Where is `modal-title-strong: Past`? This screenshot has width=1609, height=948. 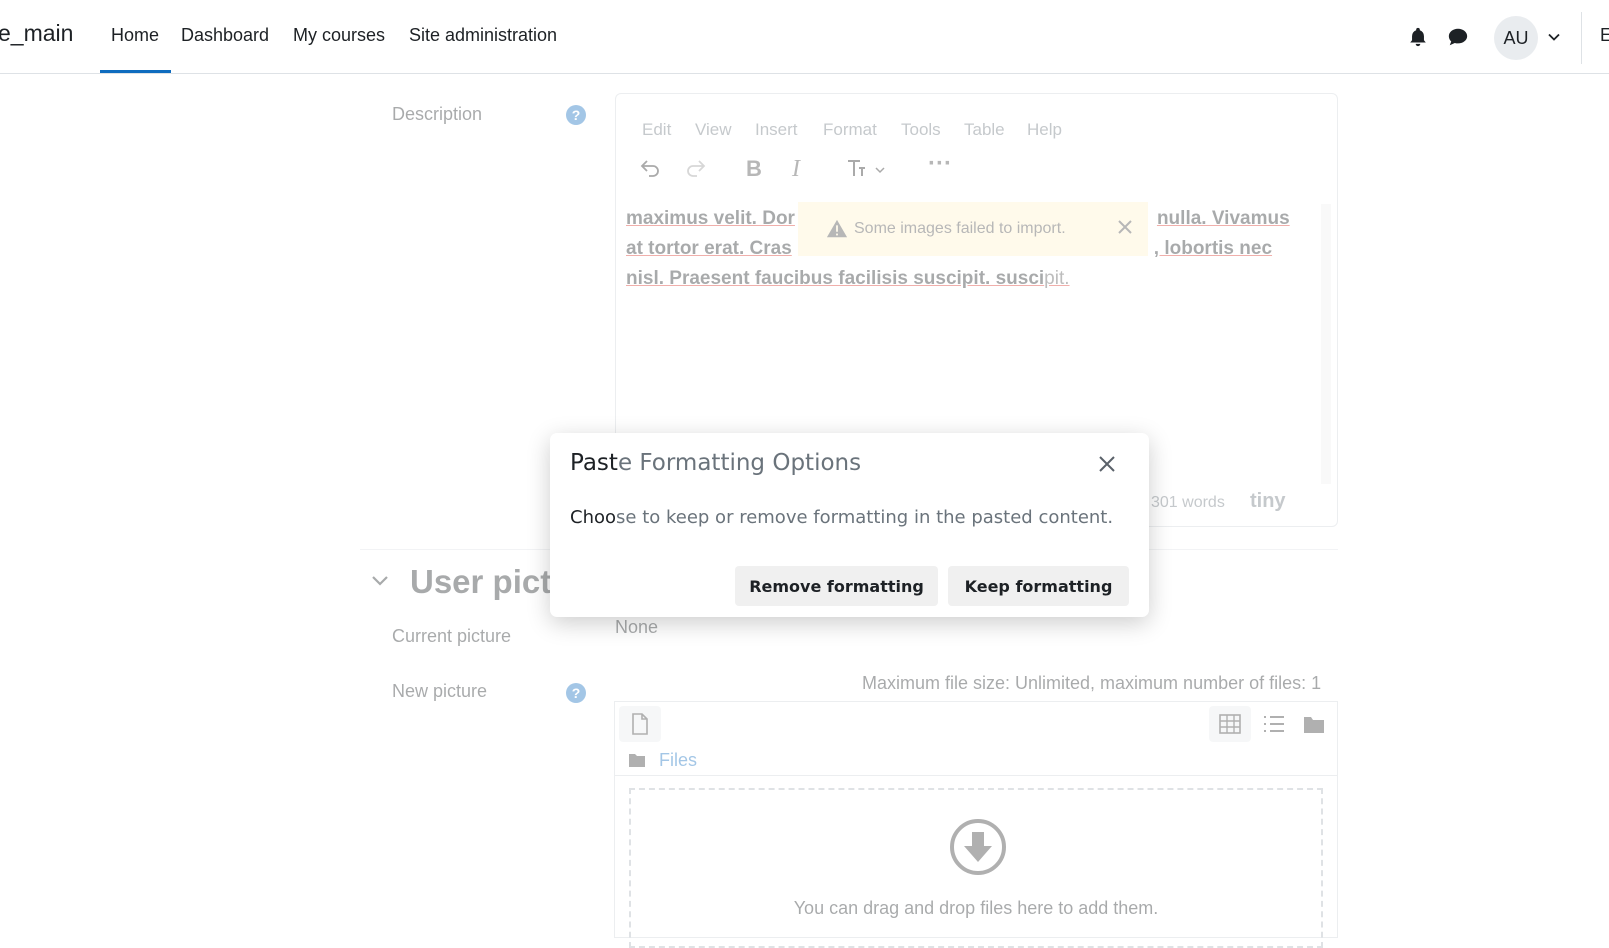 modal-title-strong: Past is located at coordinates (594, 463).